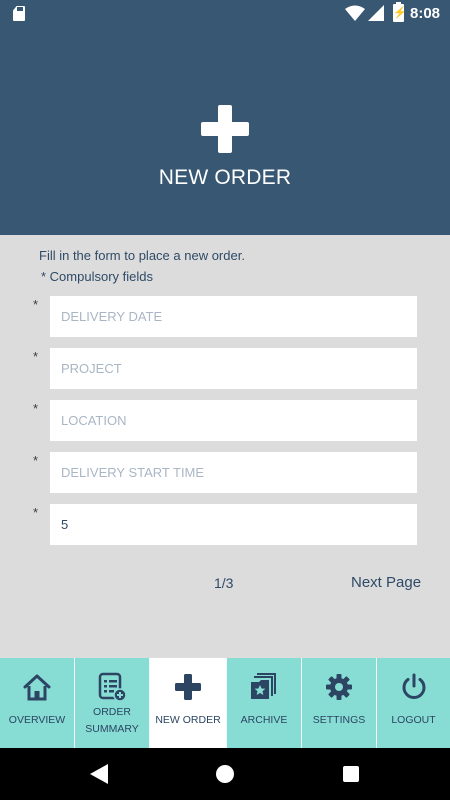 This screenshot has height=800, width=450. Describe the element at coordinates (263, 686) in the screenshot. I see `archive-icon` at that location.